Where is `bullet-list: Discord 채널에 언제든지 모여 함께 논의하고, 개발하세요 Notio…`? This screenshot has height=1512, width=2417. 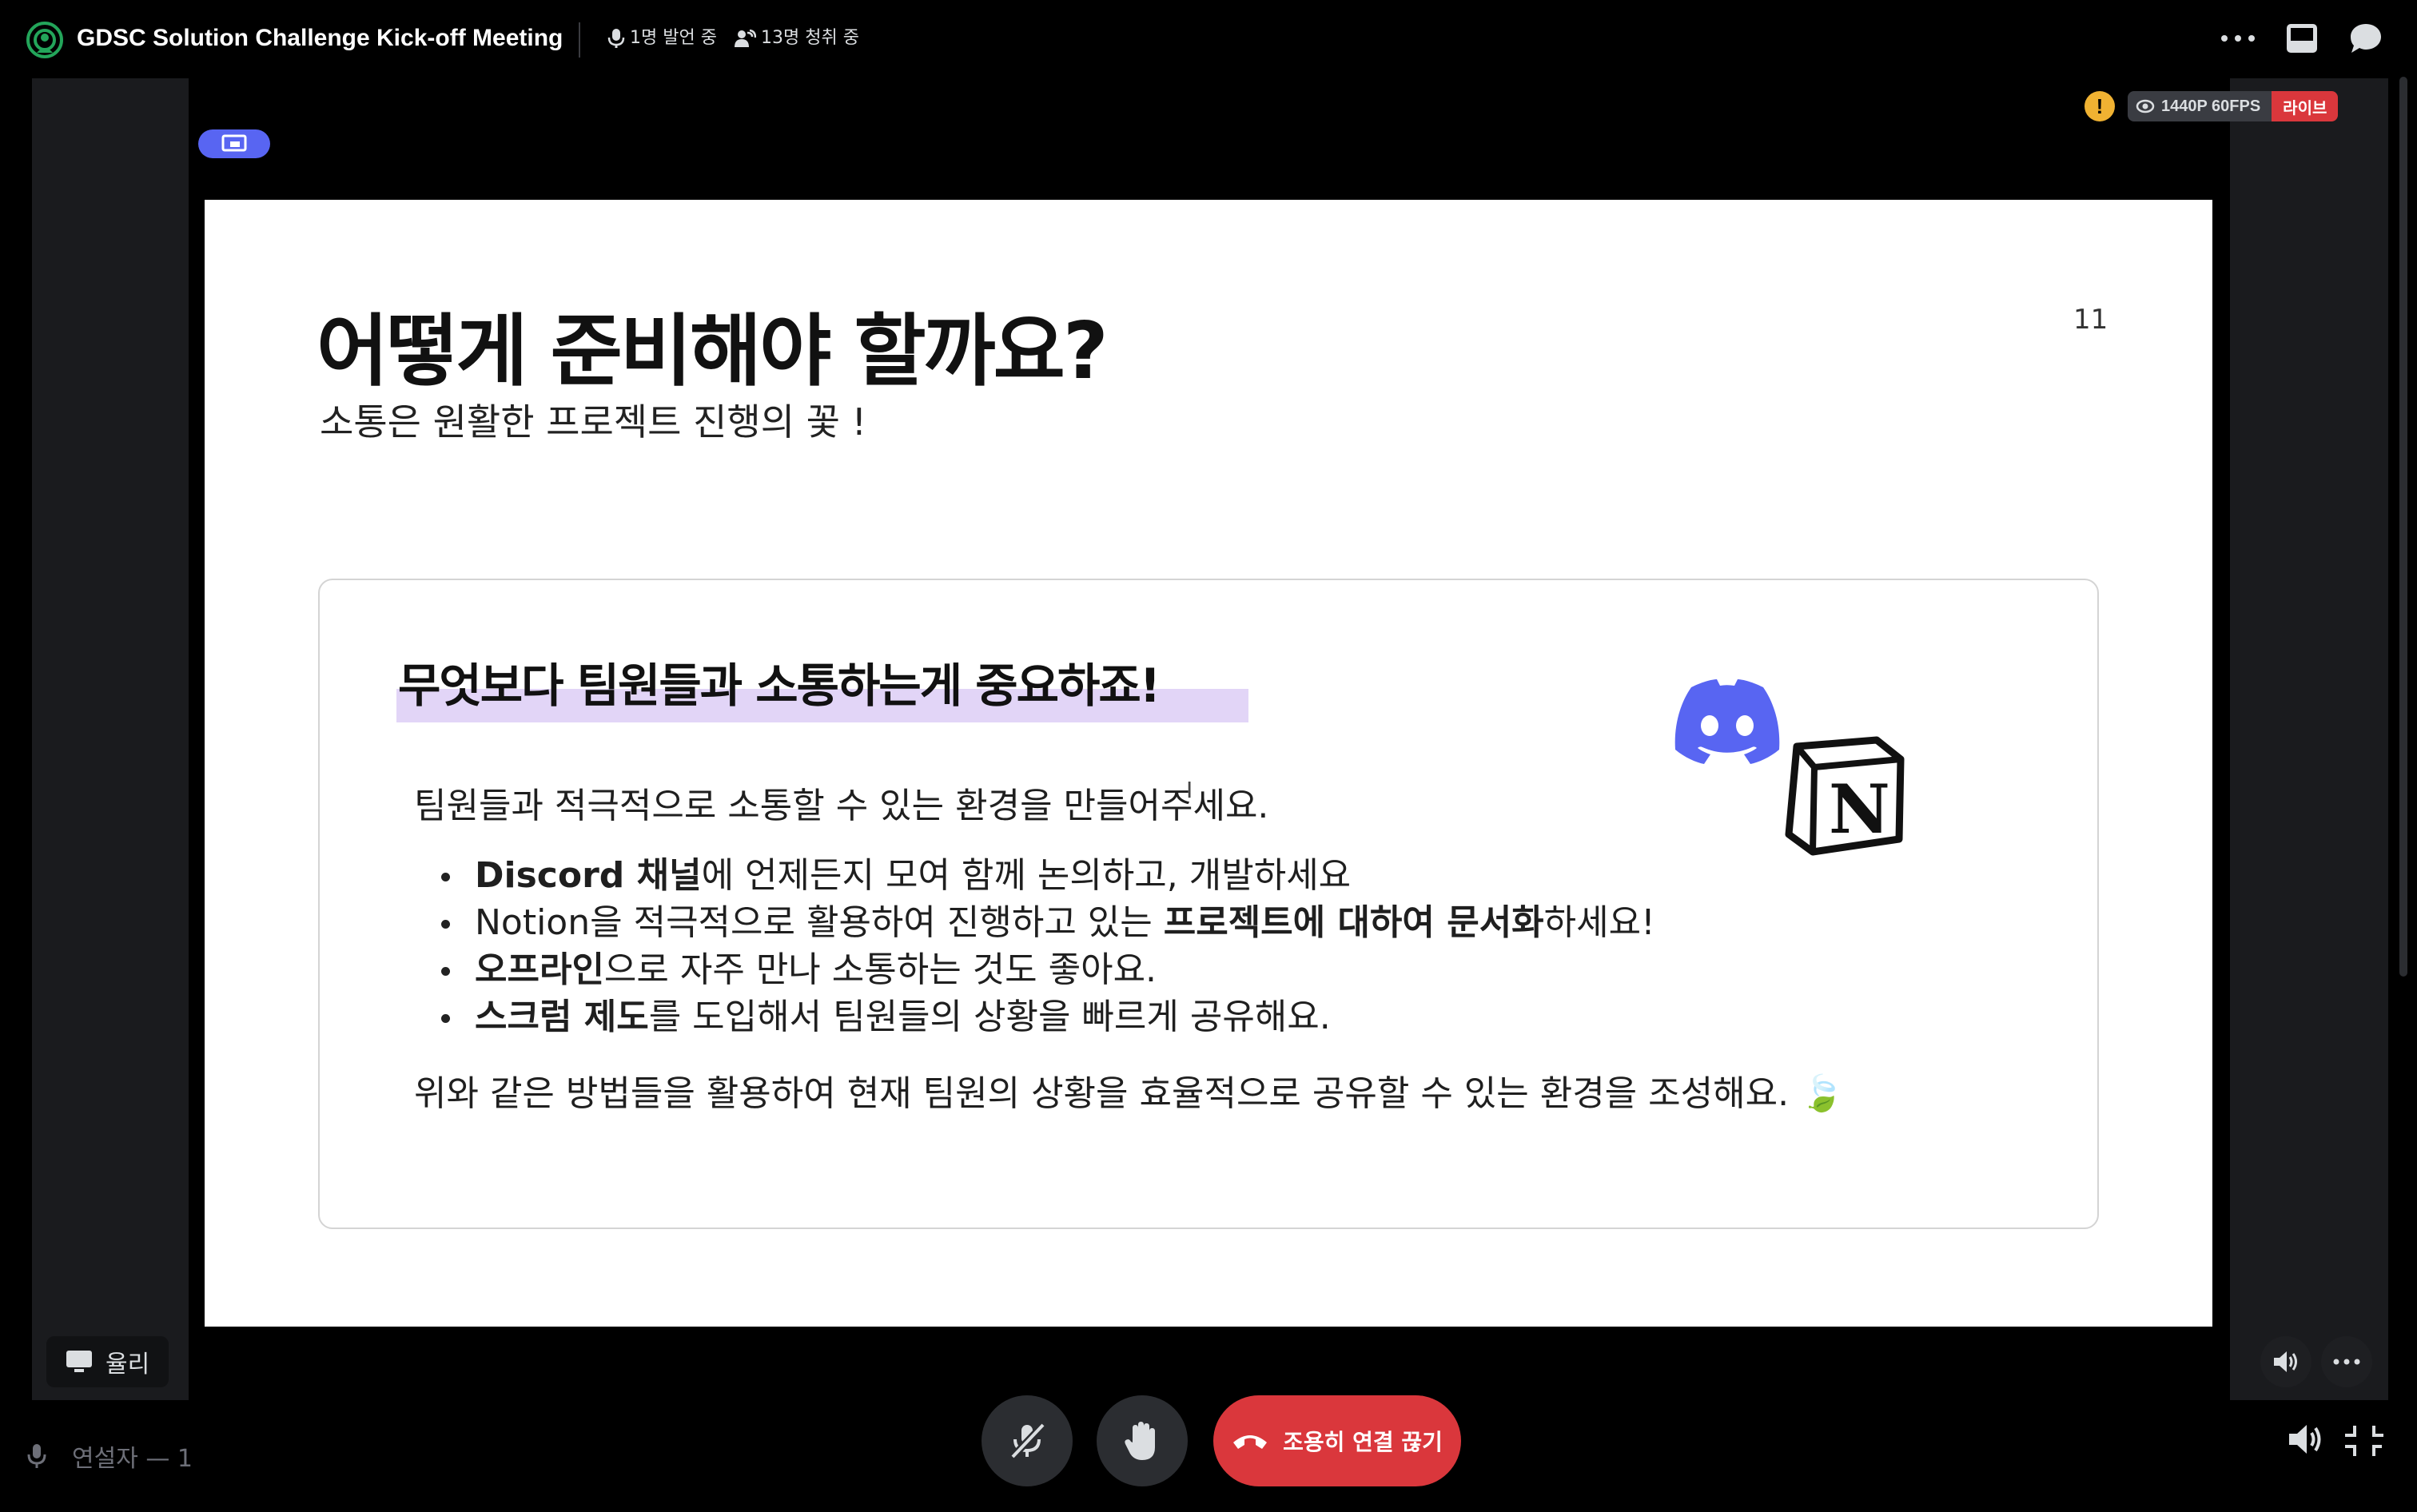
bullet-list: Discord 채널에 언제든지 모여 함께 논의하고, 개발하세요 Notio… is located at coordinates (1045, 946).